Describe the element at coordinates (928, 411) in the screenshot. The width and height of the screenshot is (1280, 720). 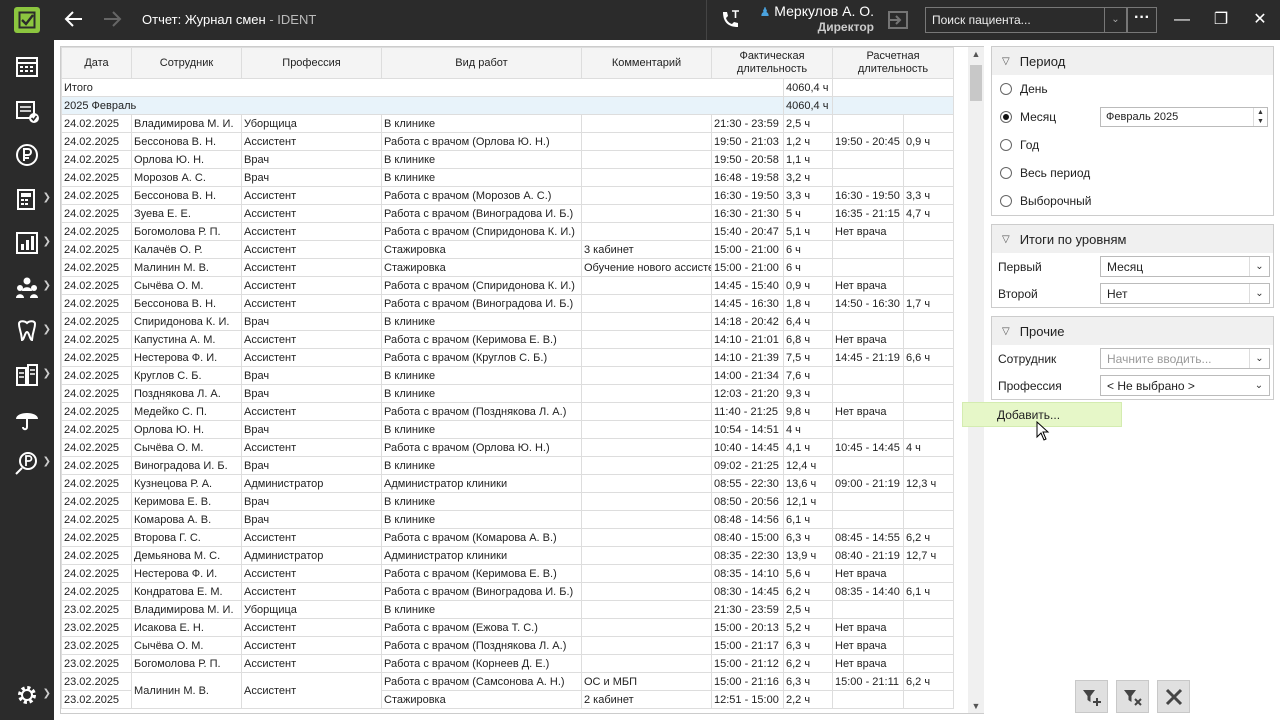
I see `cell-calc-duration` at that location.